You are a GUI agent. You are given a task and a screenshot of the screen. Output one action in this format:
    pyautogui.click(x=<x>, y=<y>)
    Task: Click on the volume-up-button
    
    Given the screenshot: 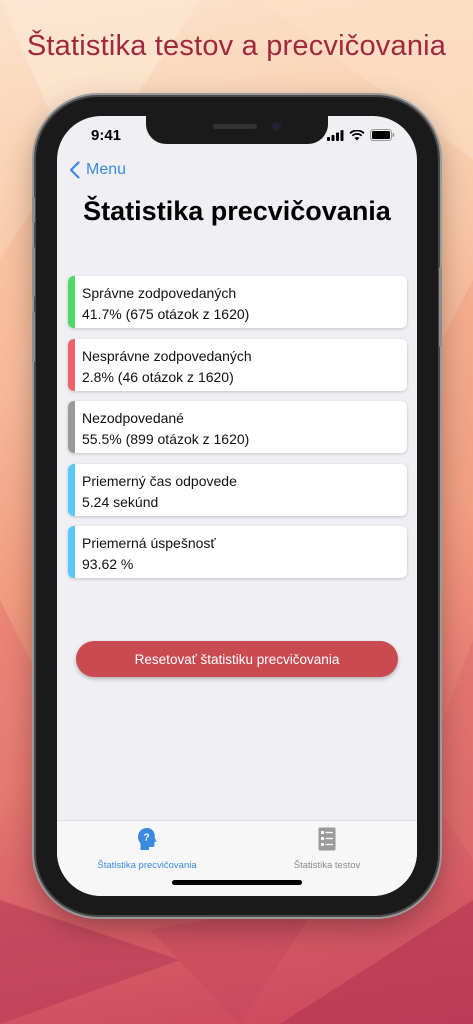 What is the action you would take?
    pyautogui.click(x=33, y=272)
    